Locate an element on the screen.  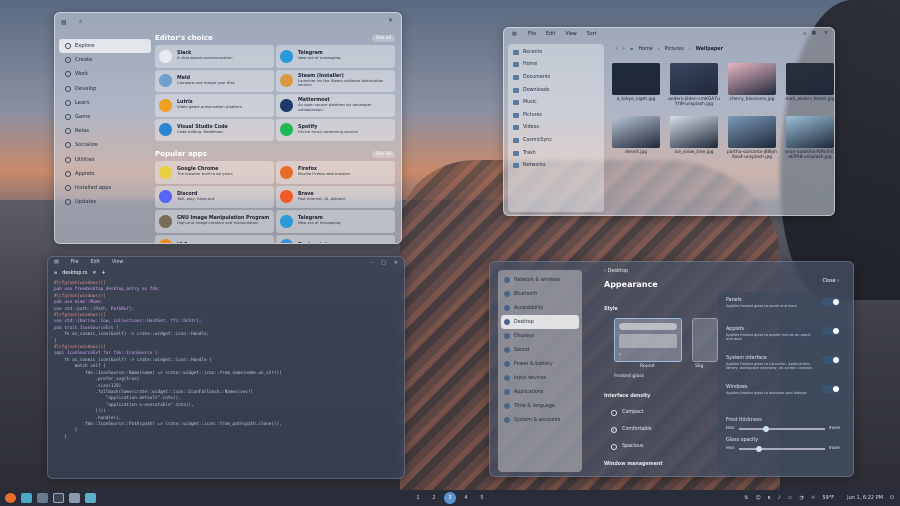
sidebar-item-home: Home is located at coordinates (556, 65).